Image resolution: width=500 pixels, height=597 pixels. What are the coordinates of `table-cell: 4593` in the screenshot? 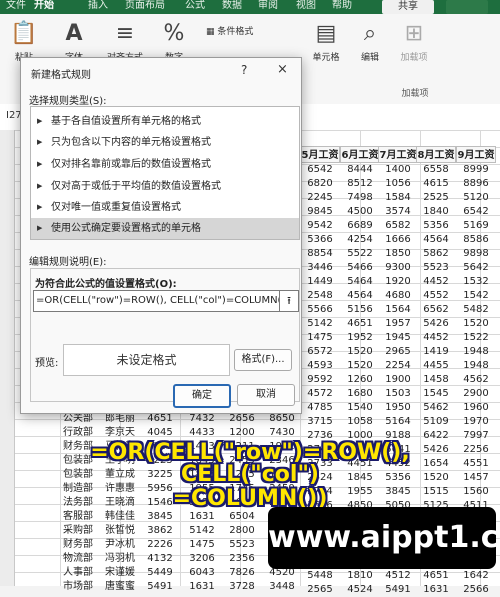 It's located at (320, 366).